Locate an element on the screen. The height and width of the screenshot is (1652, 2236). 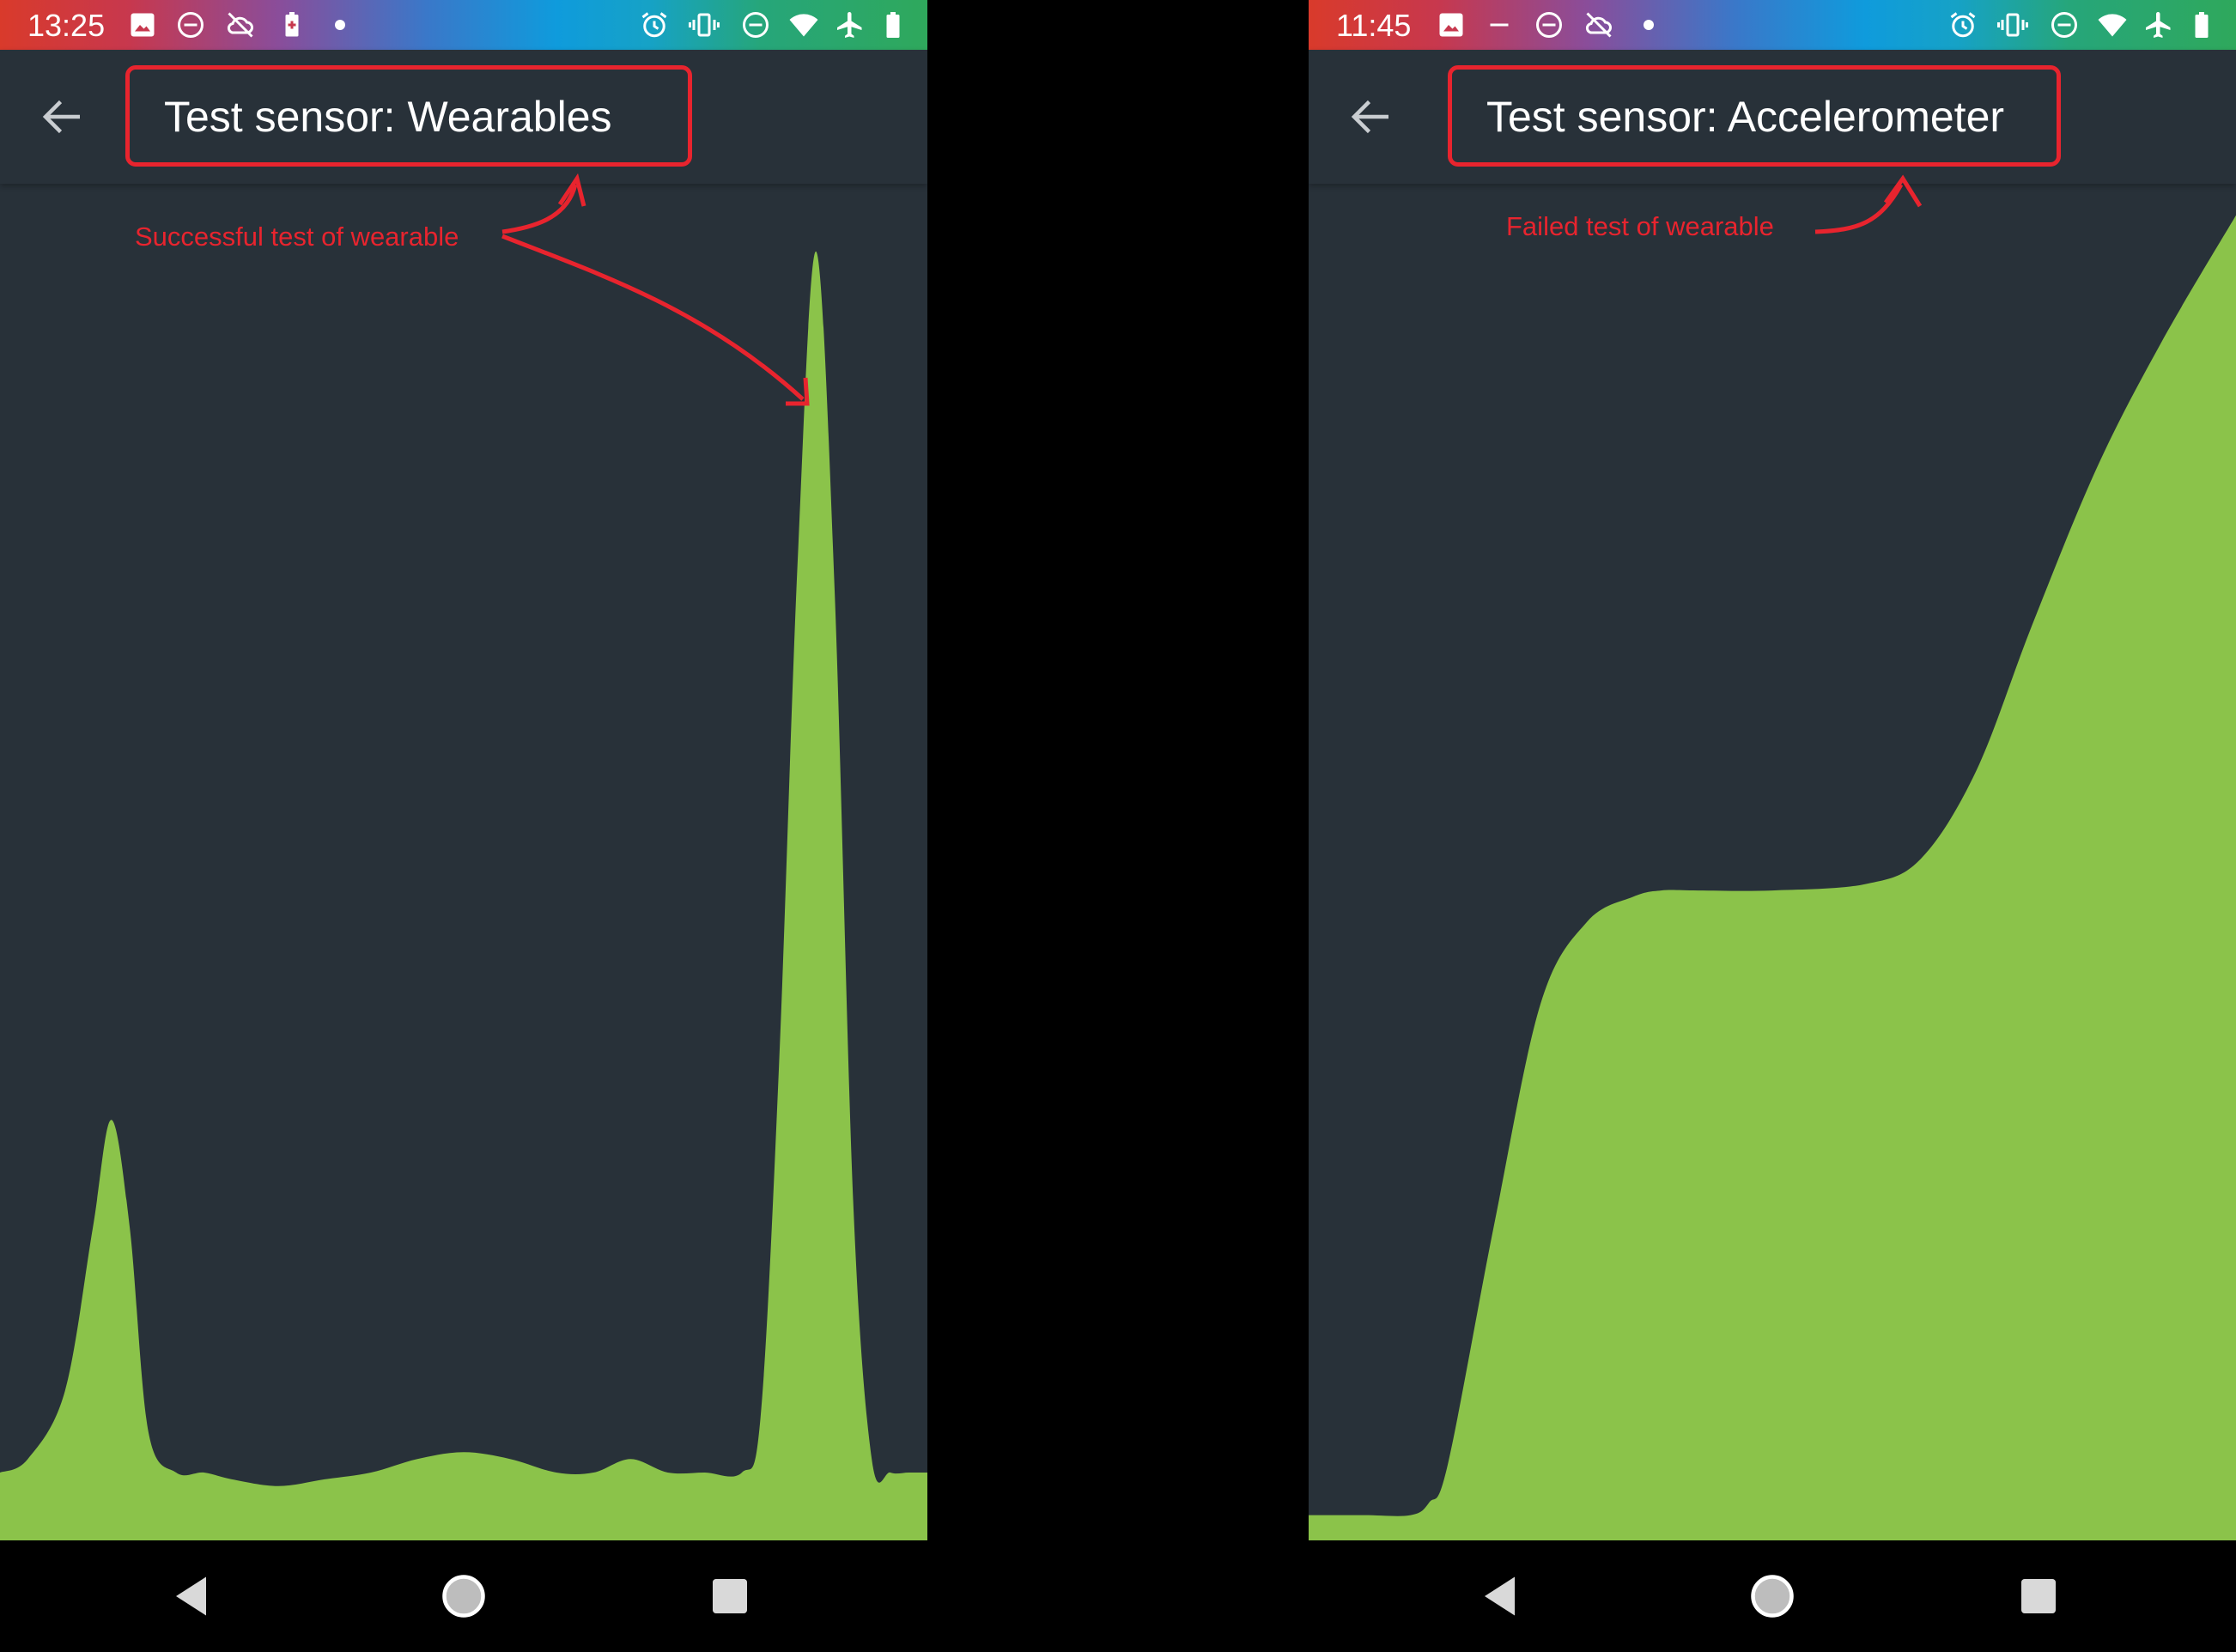
status-bar: 13:25 is located at coordinates (463, 25).